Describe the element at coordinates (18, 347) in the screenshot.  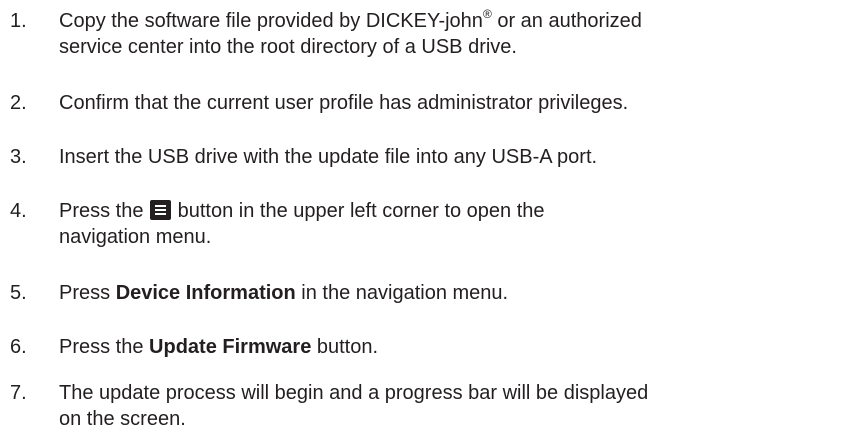
I see `step-number: 6.` at that location.